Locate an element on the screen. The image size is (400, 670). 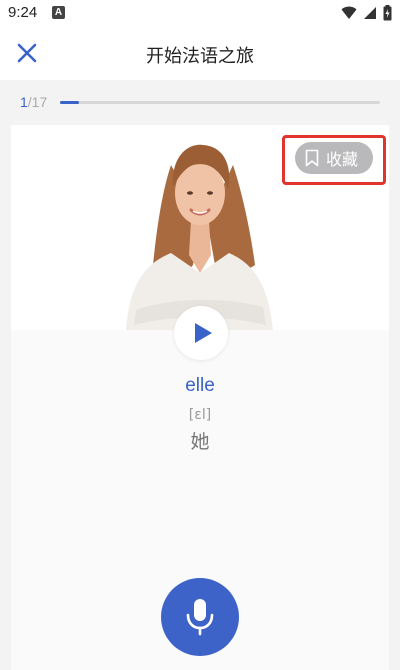
play-audio-button is located at coordinates (201, 333).